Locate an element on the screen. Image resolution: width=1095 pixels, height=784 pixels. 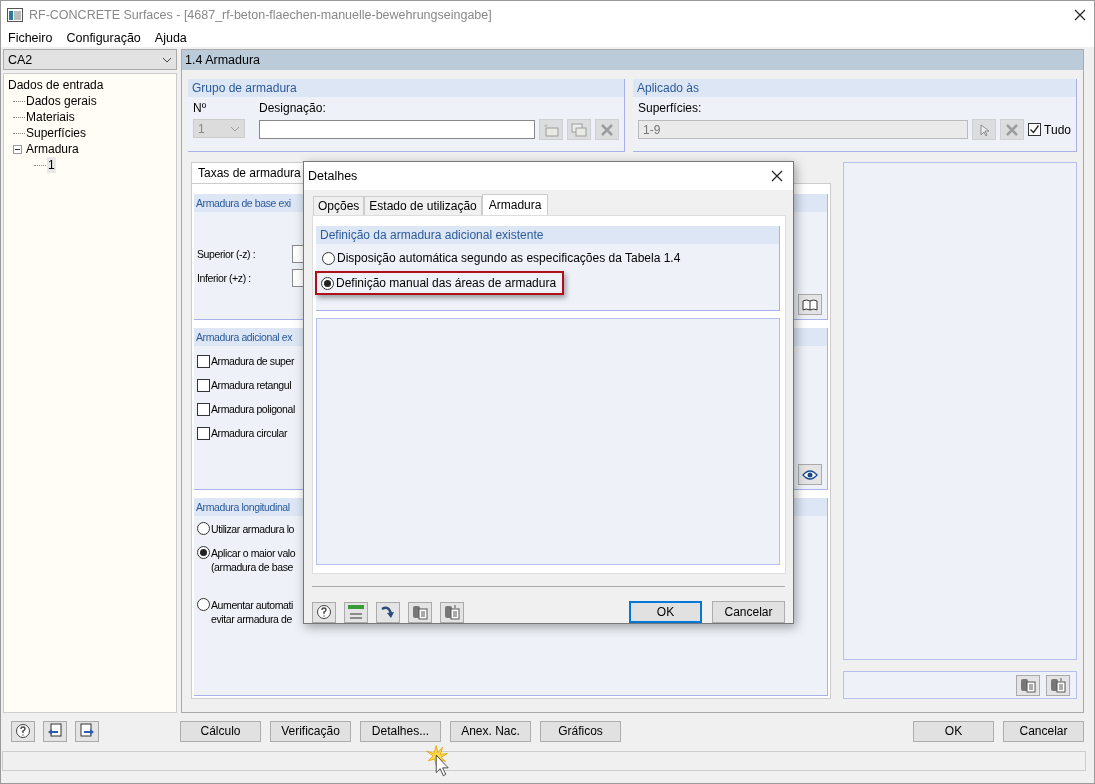
decimals-button is located at coordinates (356, 612).